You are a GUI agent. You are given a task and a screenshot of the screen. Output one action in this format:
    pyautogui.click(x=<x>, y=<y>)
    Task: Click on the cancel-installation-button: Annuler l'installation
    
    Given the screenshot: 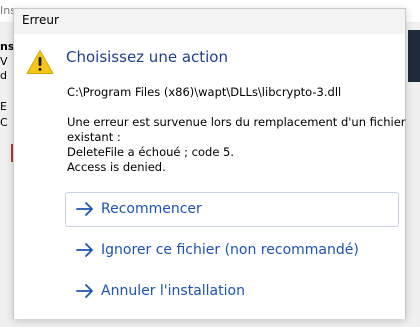 What is the action you would take?
    pyautogui.click(x=232, y=291)
    